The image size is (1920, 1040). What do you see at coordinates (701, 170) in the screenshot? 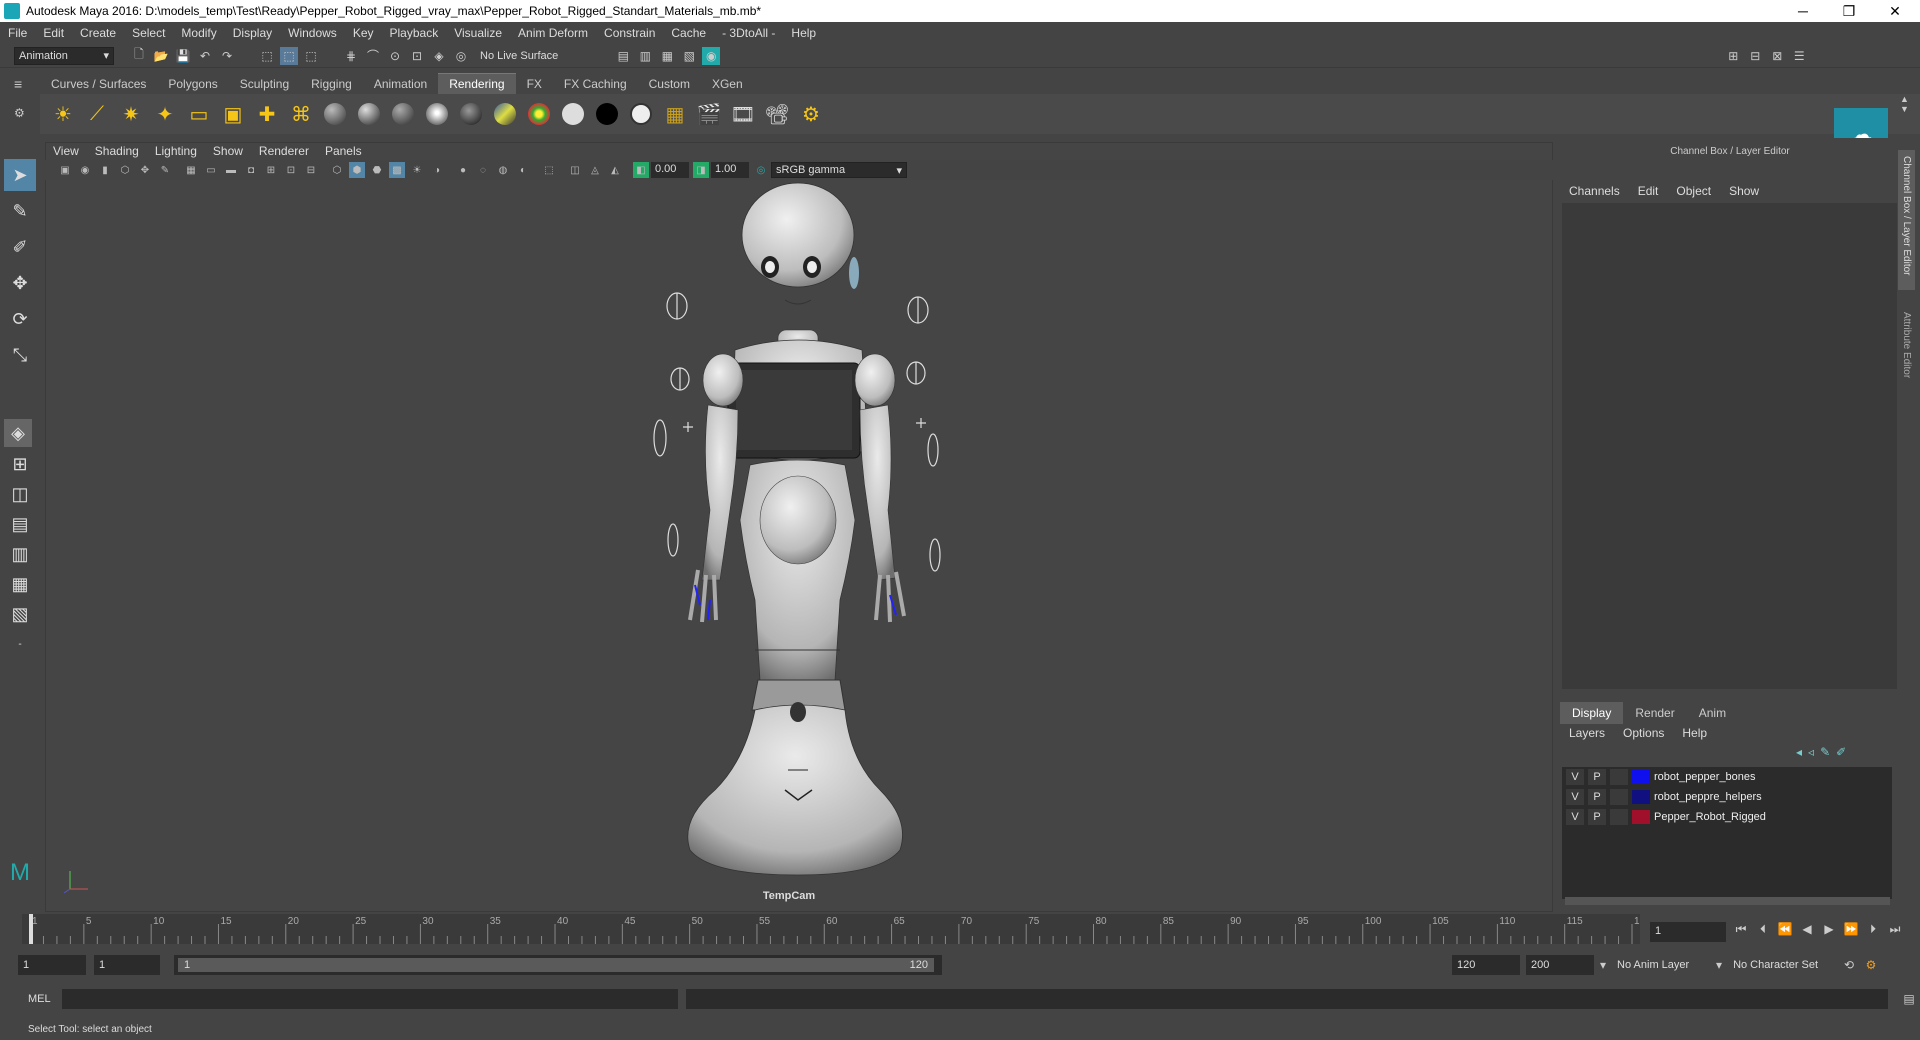
I see `gamma-icon: ◨` at bounding box center [701, 170].